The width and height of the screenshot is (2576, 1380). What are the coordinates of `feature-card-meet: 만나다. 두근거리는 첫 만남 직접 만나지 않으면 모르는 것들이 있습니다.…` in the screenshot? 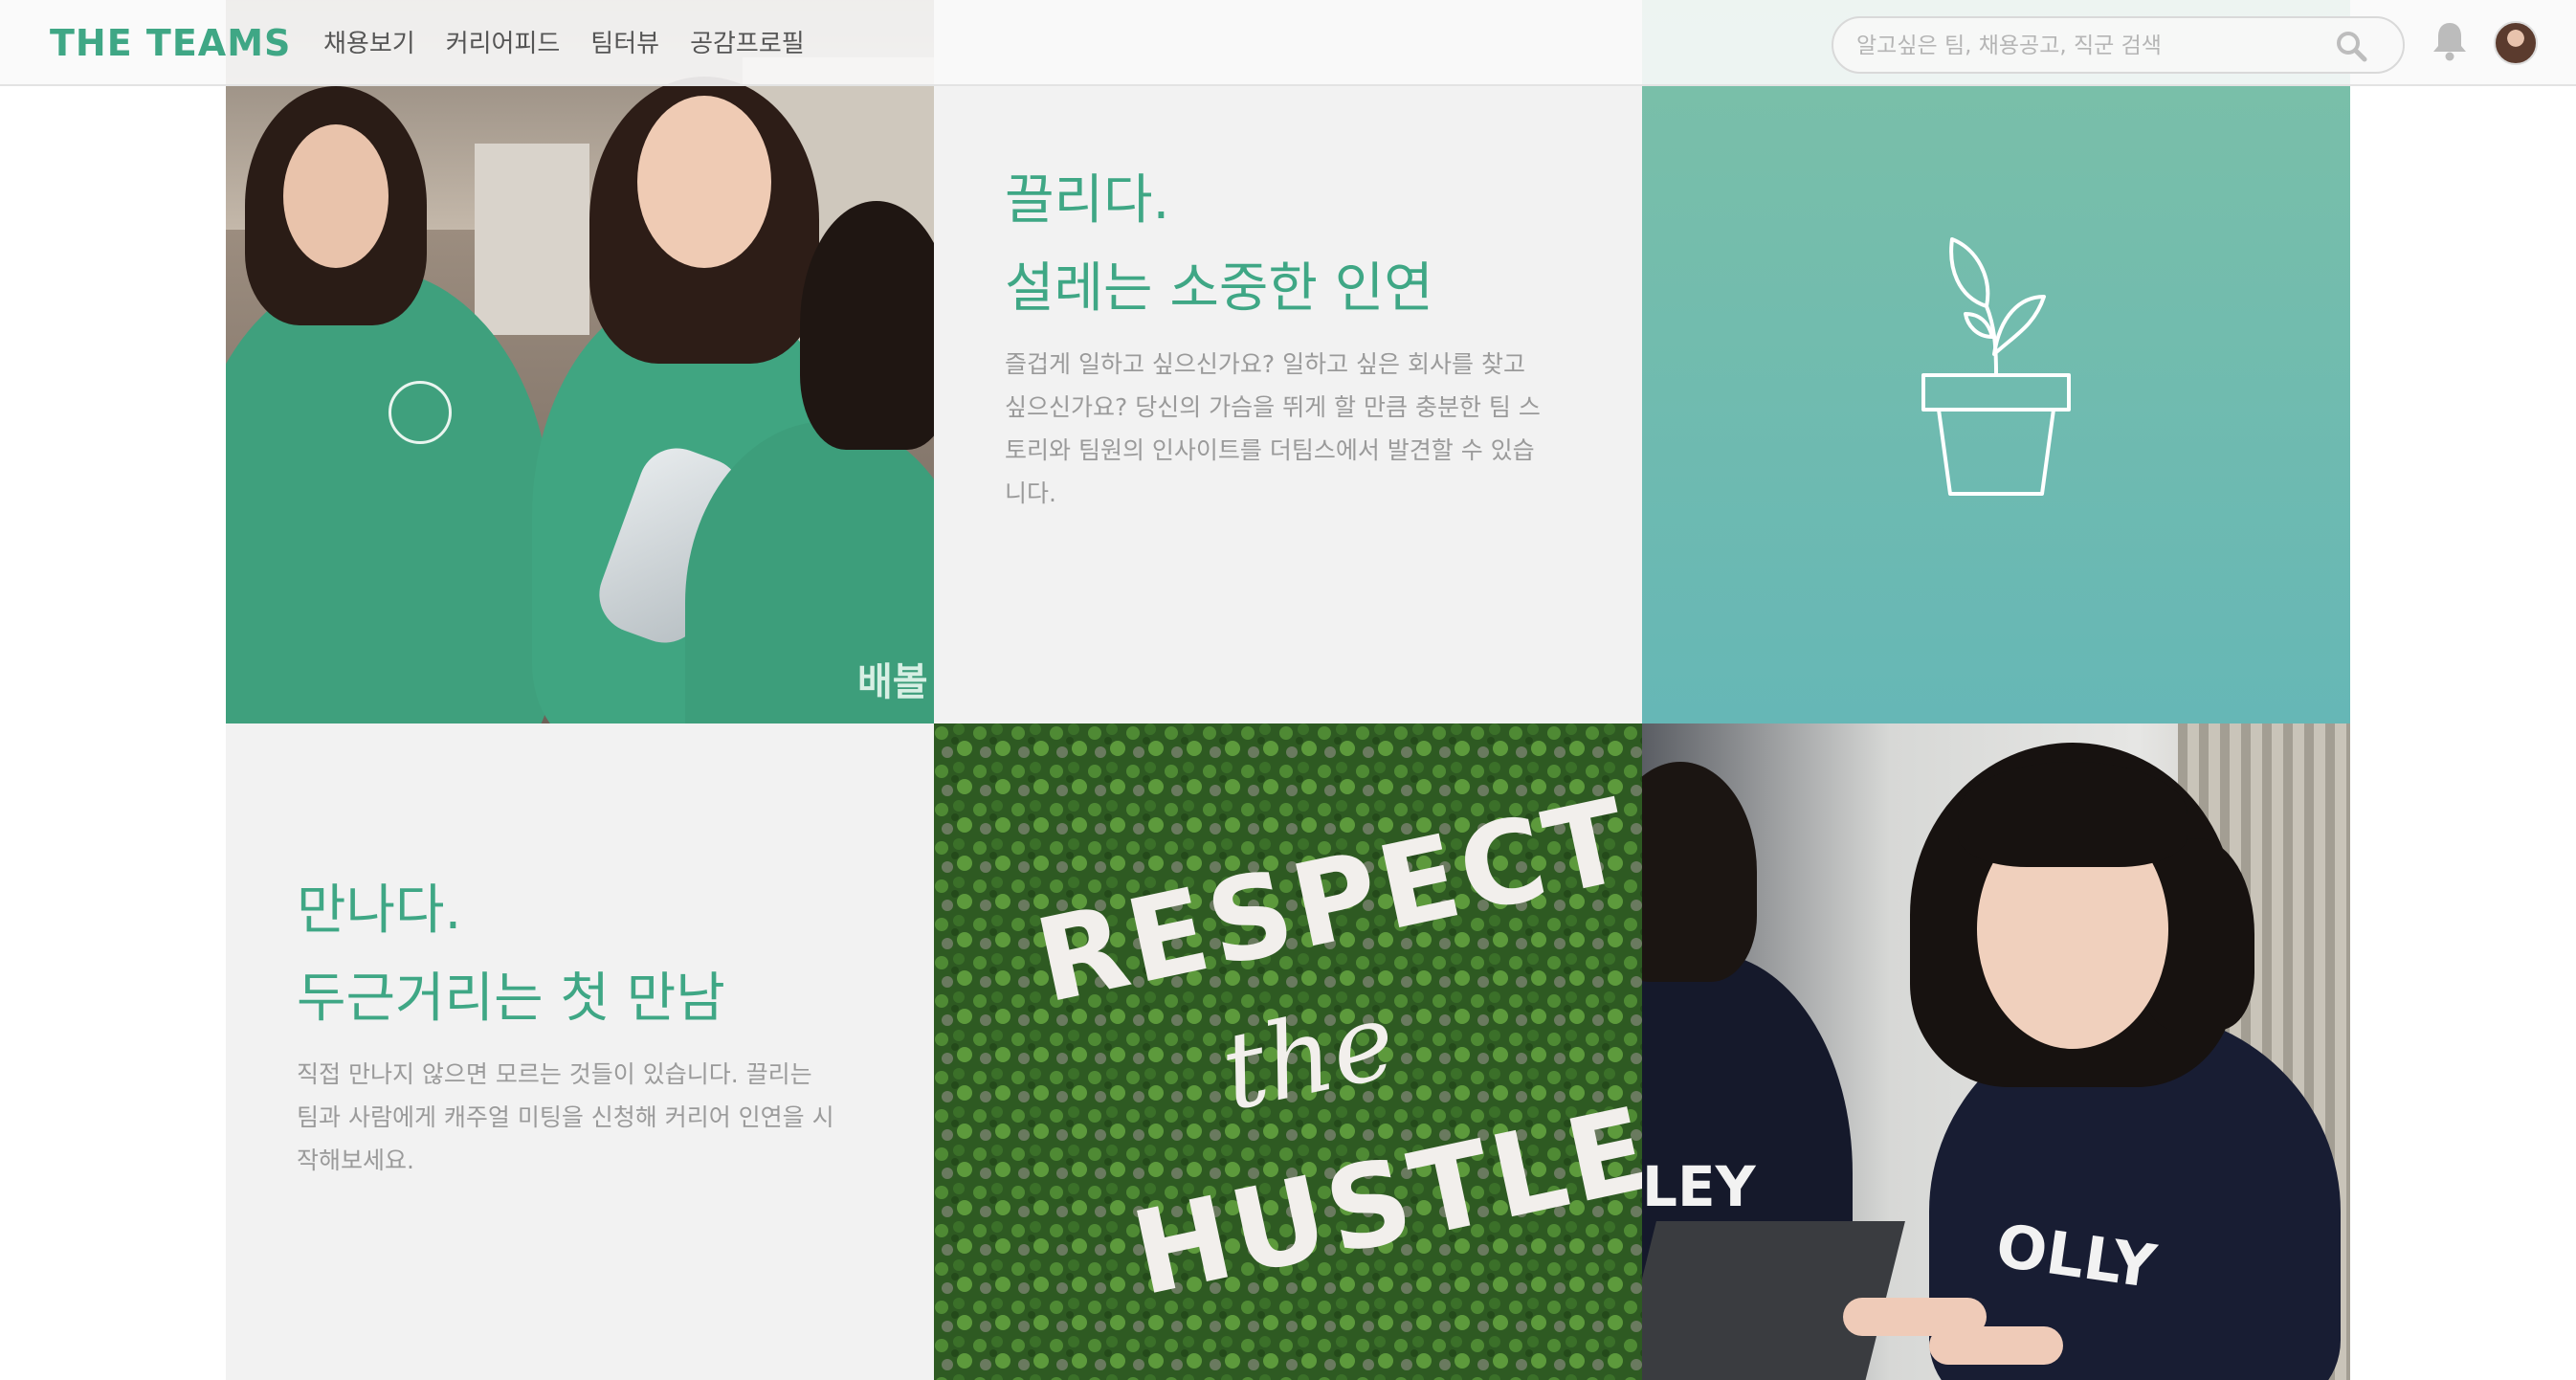 It's located at (580, 1051).